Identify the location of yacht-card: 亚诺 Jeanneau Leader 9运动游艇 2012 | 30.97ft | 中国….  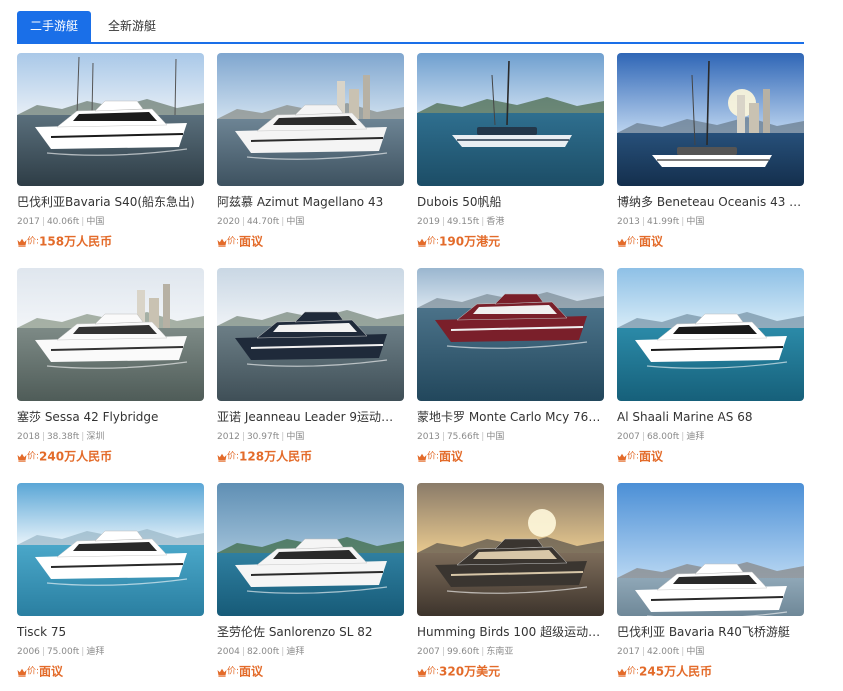
(310, 370).